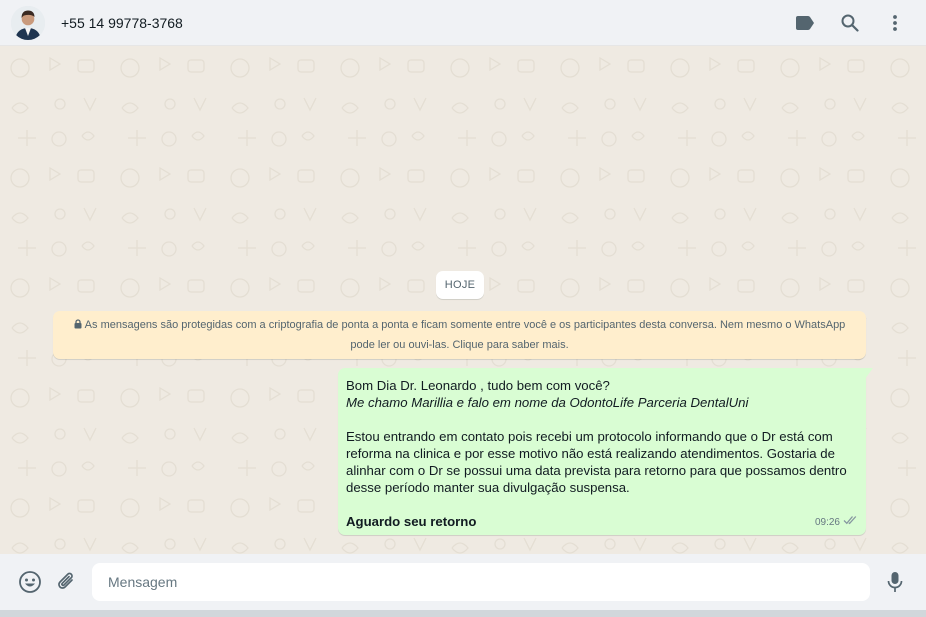 This screenshot has height=617, width=926. Describe the element at coordinates (67, 582) in the screenshot. I see `attach-icon` at that location.